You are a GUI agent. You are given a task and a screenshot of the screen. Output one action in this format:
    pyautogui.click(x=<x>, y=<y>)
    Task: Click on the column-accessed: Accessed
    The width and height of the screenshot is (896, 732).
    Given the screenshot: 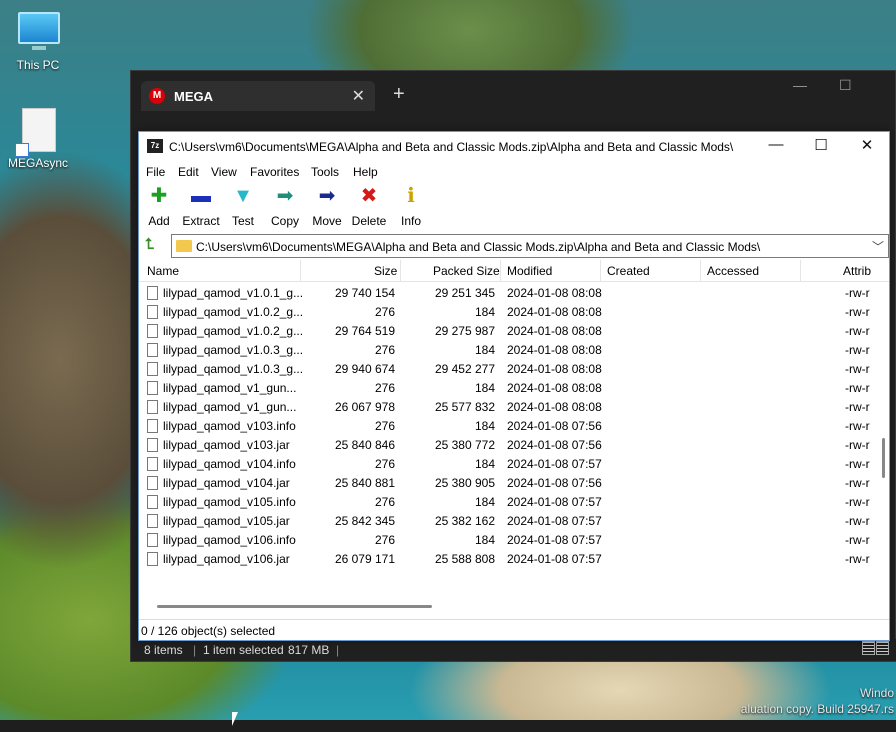 What is the action you would take?
    pyautogui.click(x=733, y=271)
    